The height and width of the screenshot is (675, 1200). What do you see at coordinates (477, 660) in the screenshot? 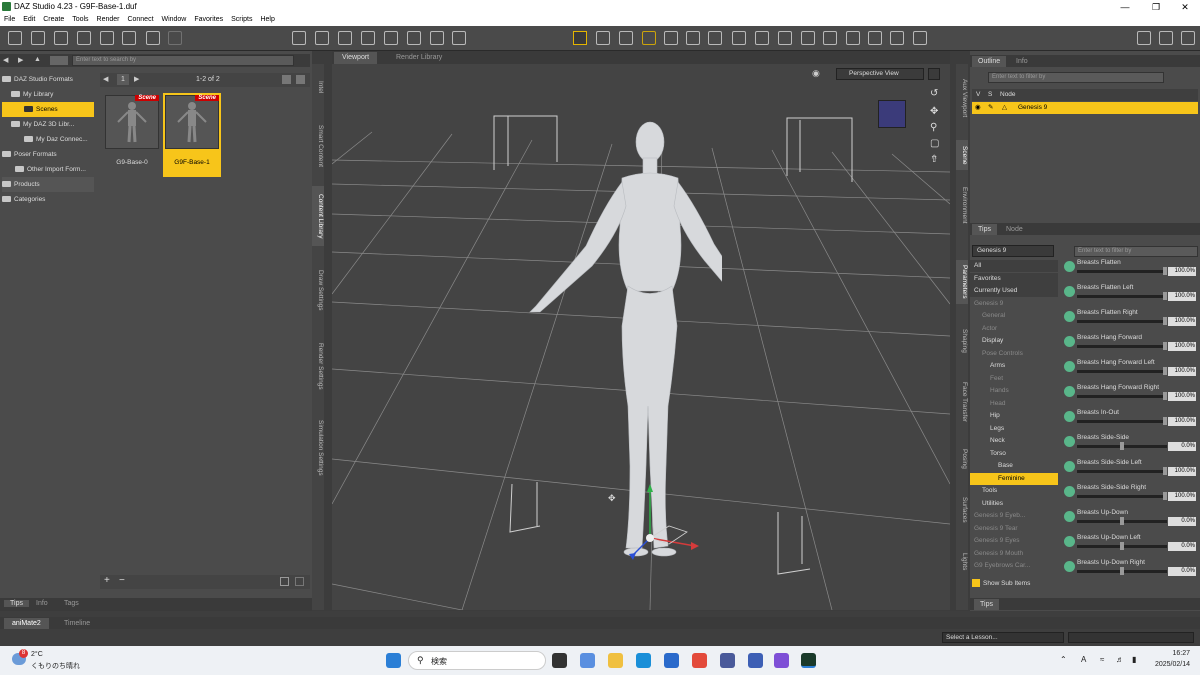
I see `taskbar-search: ⚲ 検索` at bounding box center [477, 660].